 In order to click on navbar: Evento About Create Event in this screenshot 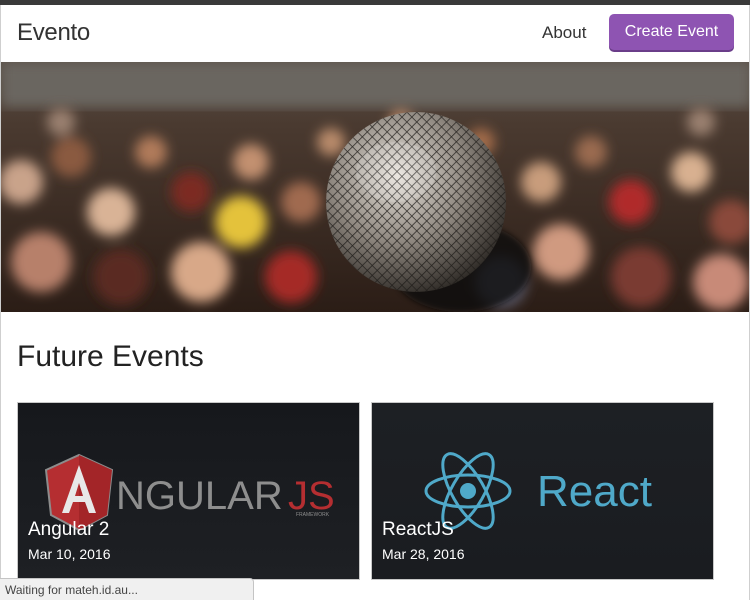, I will do `click(375, 33)`.